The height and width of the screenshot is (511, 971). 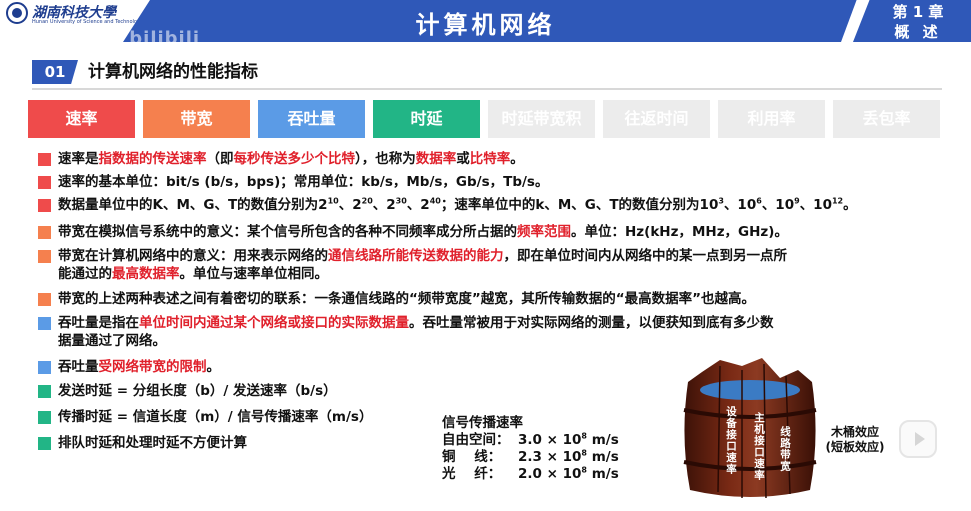 What do you see at coordinates (482, 423) in the screenshot?
I see `signal-speed-title: 信号传播速率` at bounding box center [482, 423].